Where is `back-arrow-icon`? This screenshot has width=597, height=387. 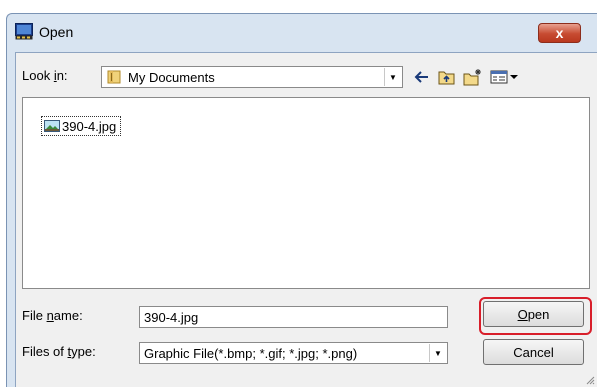
back-arrow-icon is located at coordinates (421, 77).